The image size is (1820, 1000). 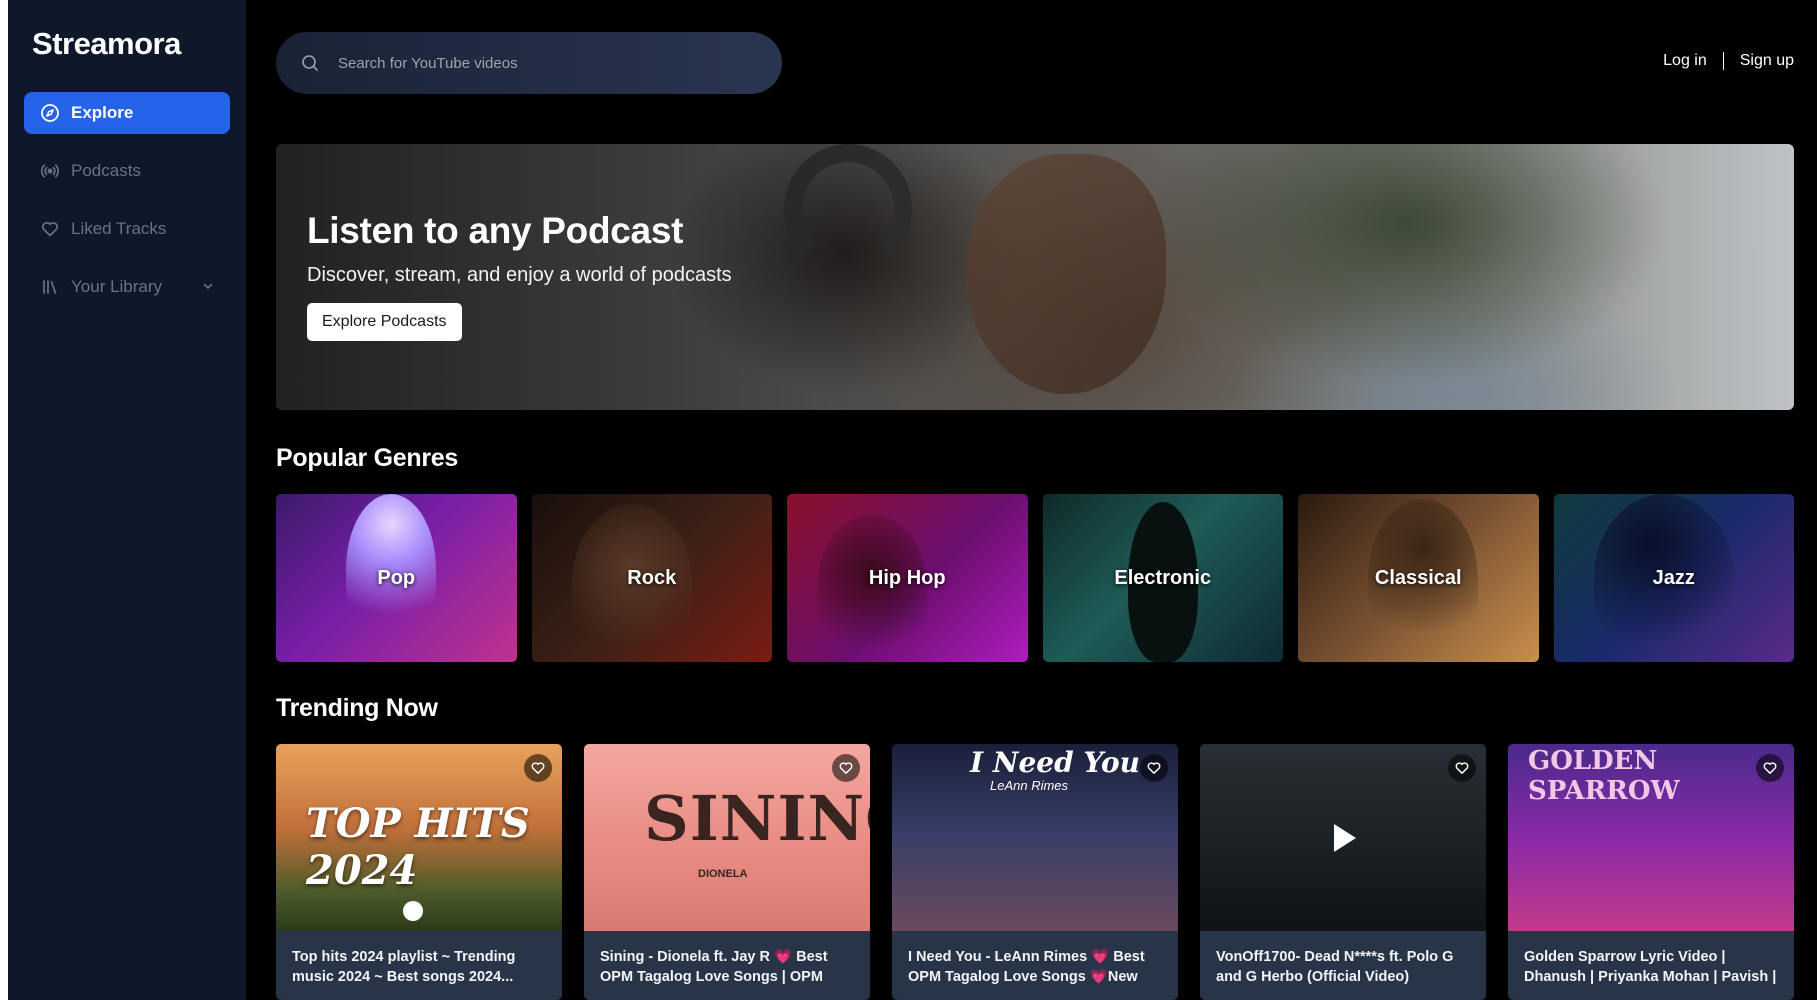 What do you see at coordinates (1055, 762) in the screenshot?
I see `thumbnail-text: I Need You` at bounding box center [1055, 762].